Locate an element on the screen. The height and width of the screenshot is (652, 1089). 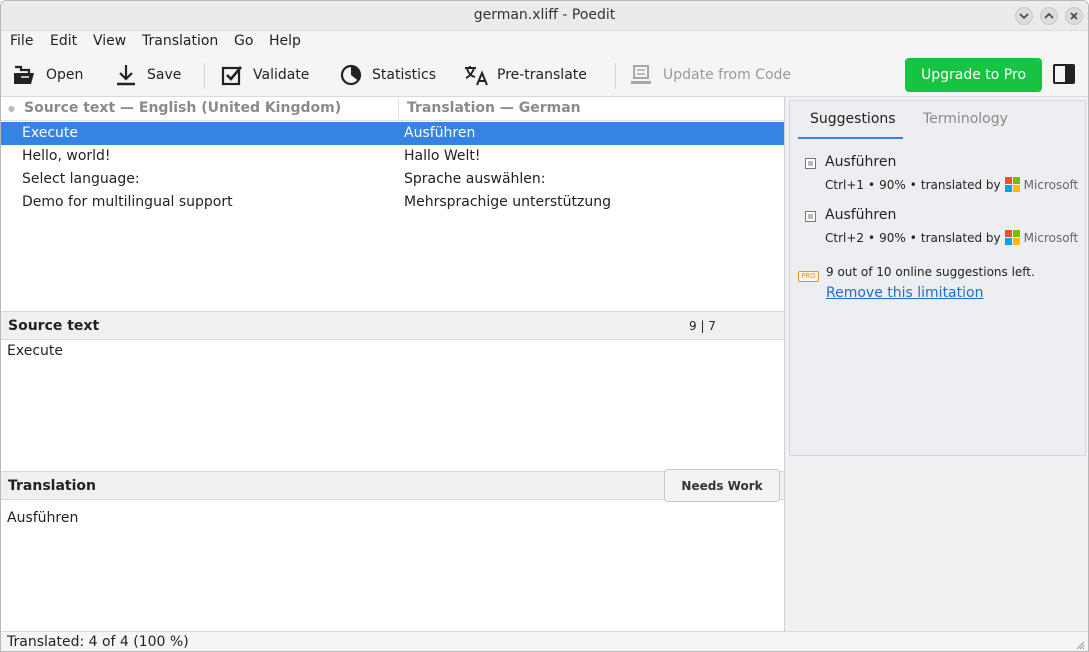
title-bar: german.xliff - Poedit is located at coordinates (544, 16).